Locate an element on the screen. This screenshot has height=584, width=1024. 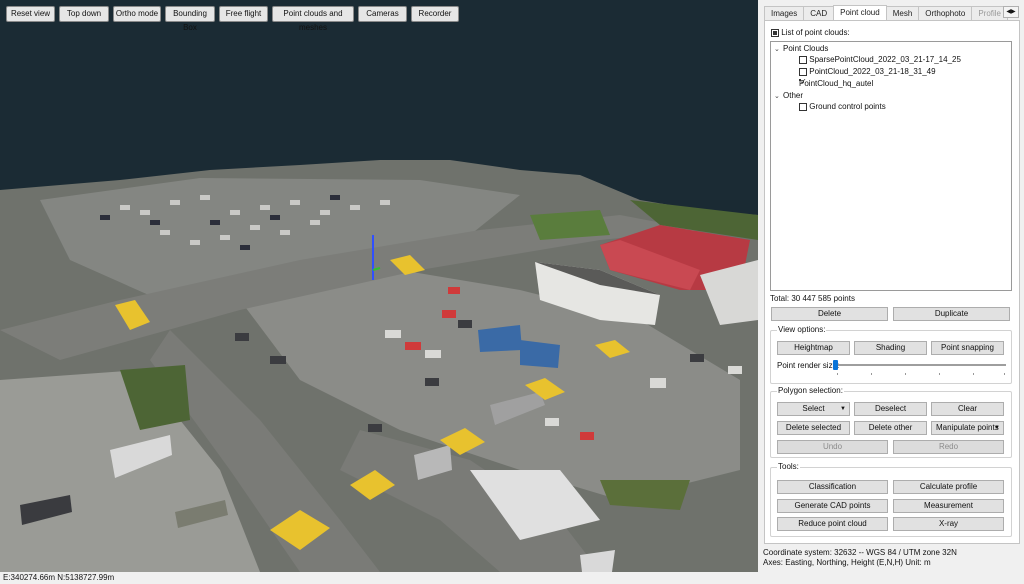
status-bar: E:340274.66m N:5138727.99m is located at coordinates (512, 578).